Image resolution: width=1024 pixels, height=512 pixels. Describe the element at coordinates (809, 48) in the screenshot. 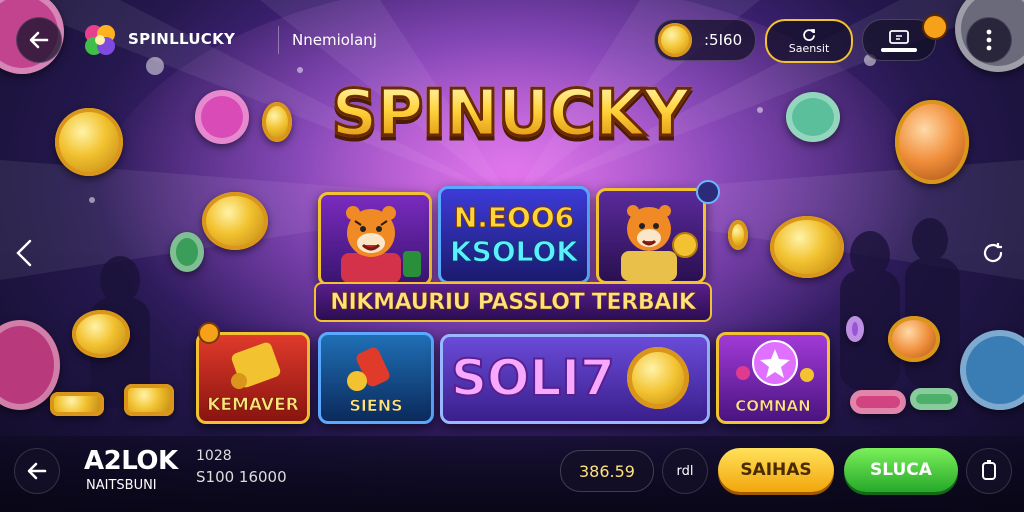

I see `header-action-label: Saensit` at that location.